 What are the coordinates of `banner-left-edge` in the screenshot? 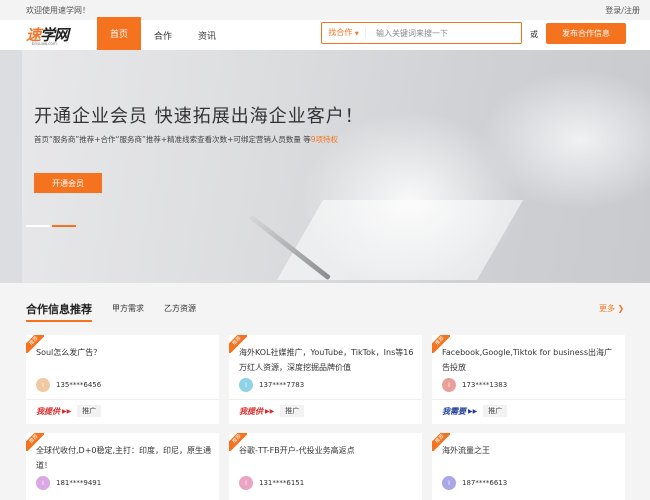 It's located at (11, 166).